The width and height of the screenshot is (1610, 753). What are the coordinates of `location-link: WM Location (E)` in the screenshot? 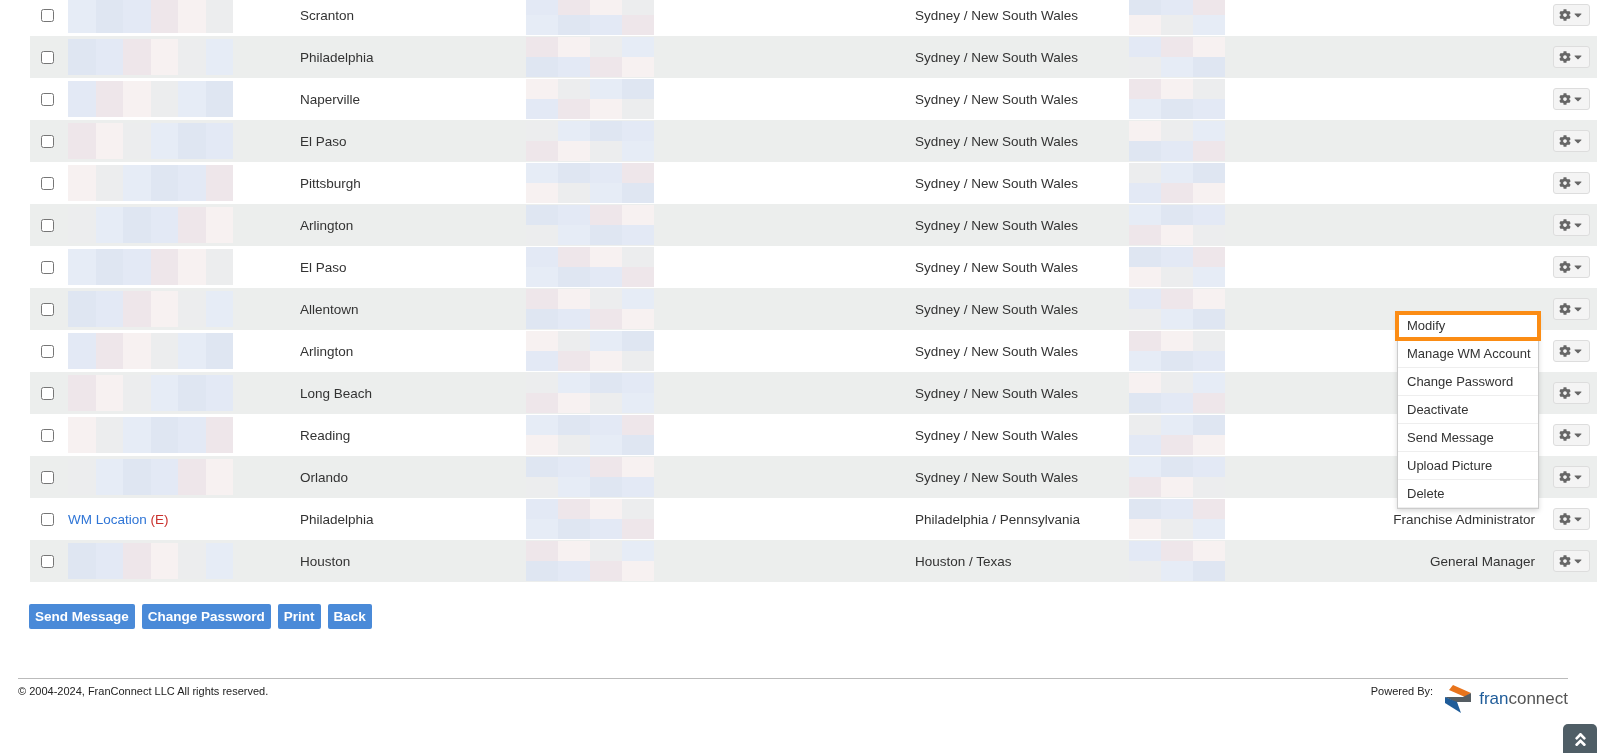 It's located at (118, 519).